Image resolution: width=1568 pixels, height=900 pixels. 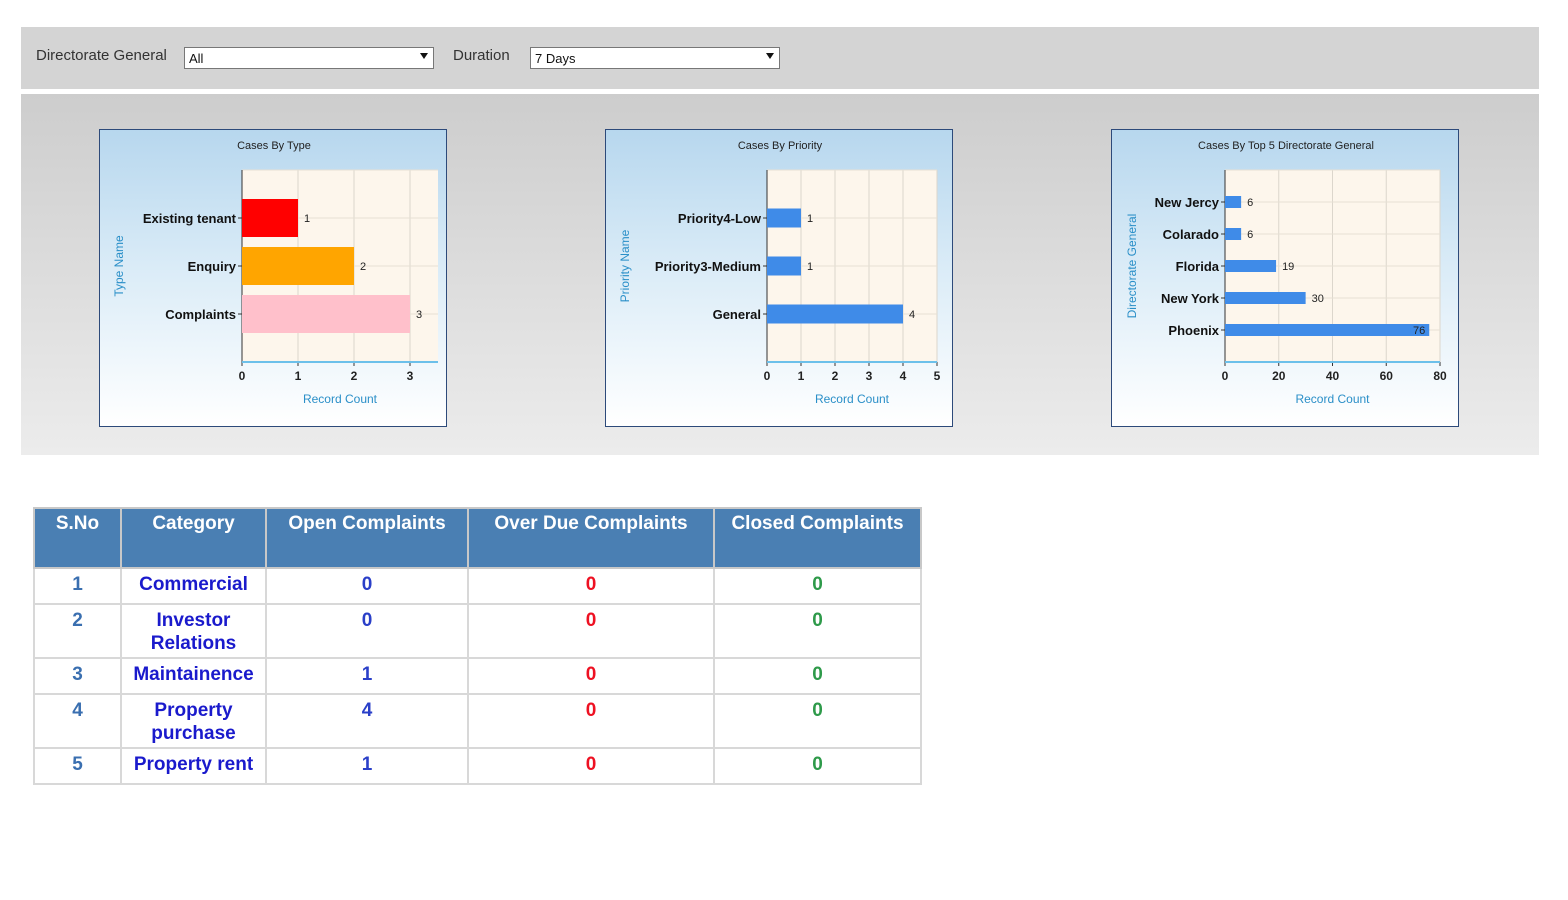 I want to click on table-row: 5 Property rent 1 0 0, so click(x=477, y=766).